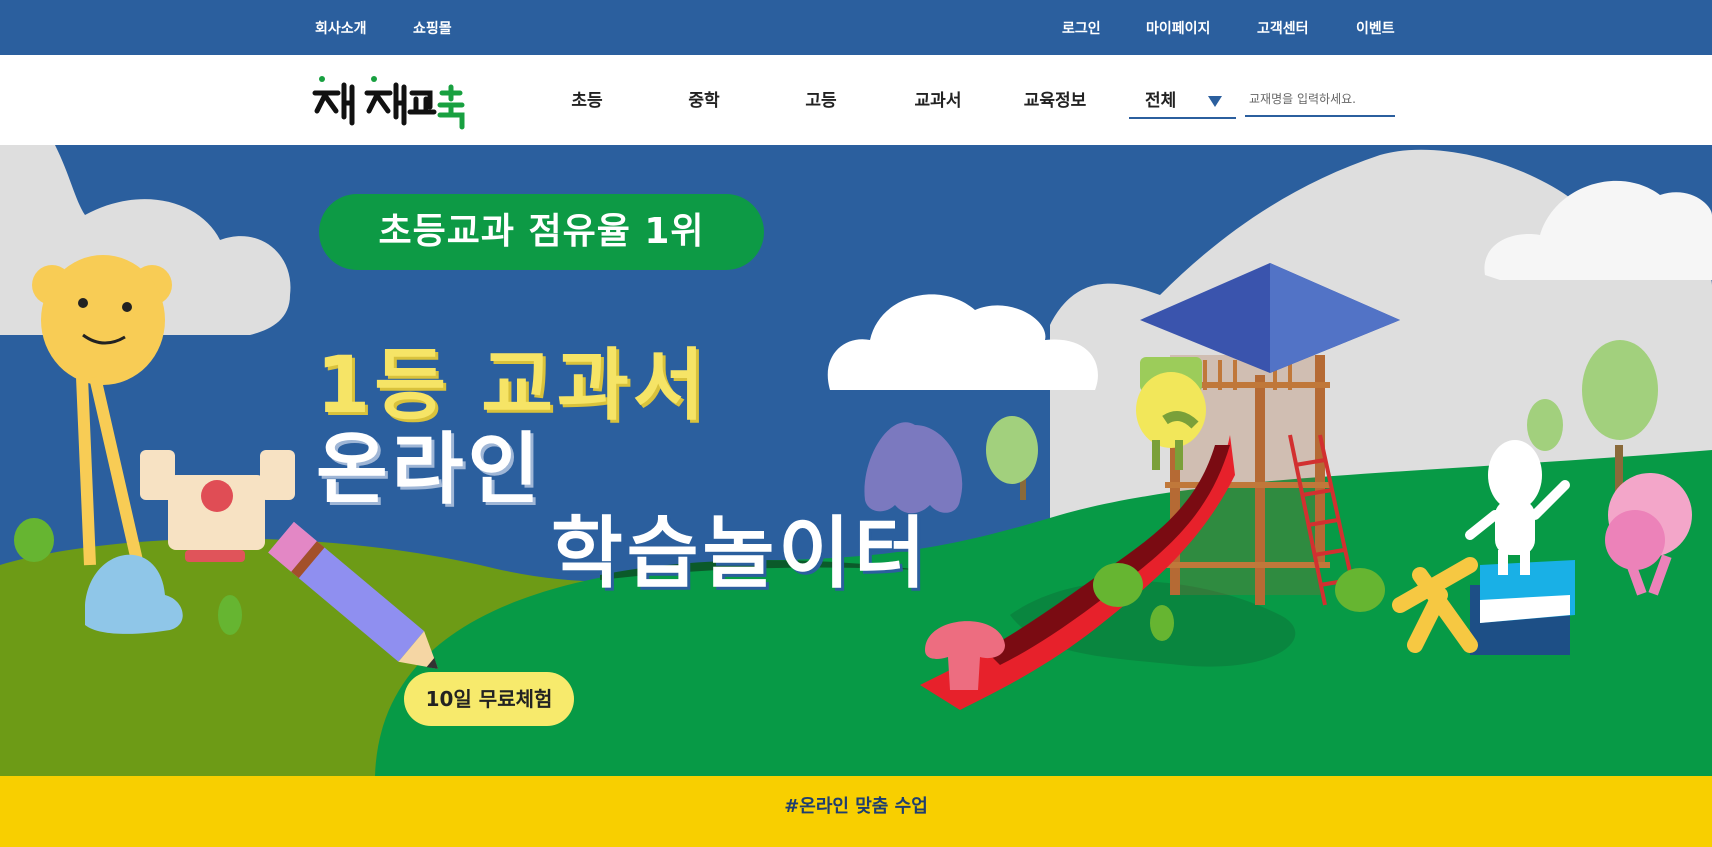 The image size is (1712, 847). What do you see at coordinates (392, 100) in the screenshot?
I see `brand-logo` at bounding box center [392, 100].